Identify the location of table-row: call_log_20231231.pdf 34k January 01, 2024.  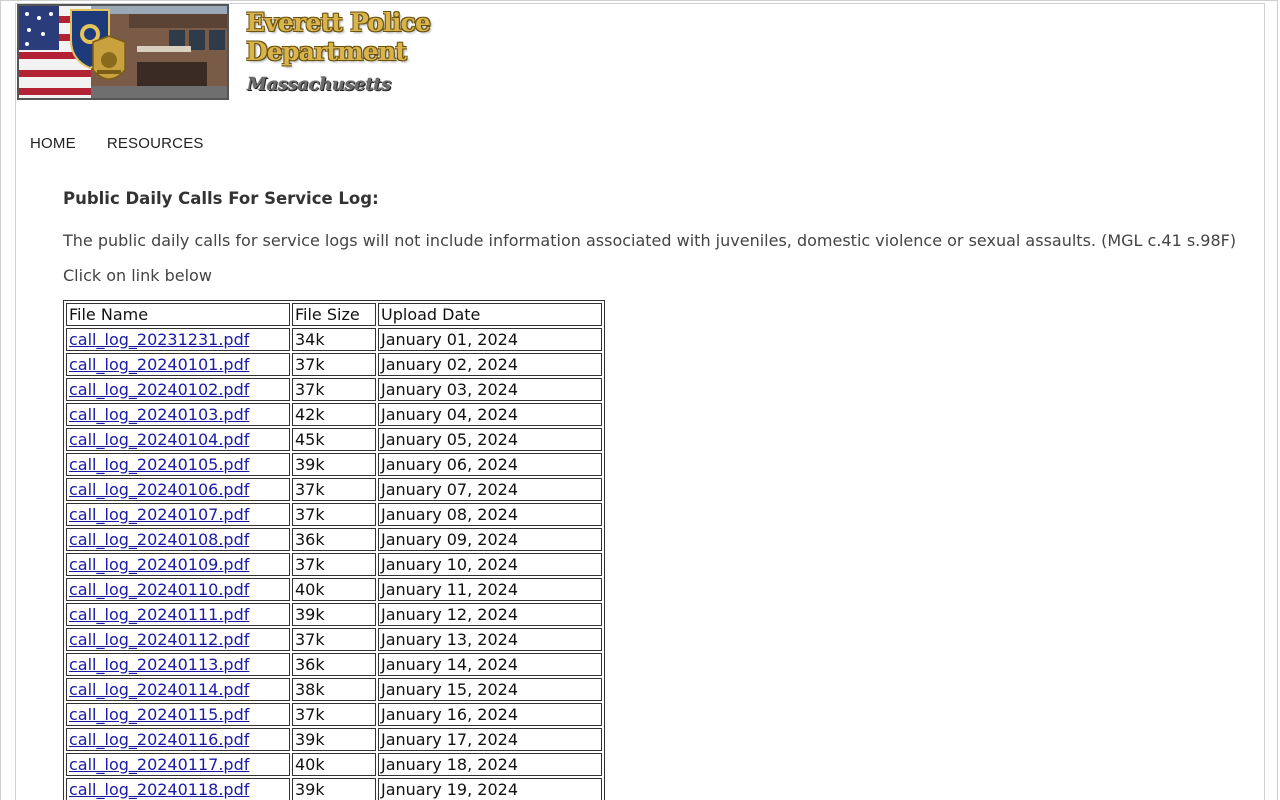
(334, 339).